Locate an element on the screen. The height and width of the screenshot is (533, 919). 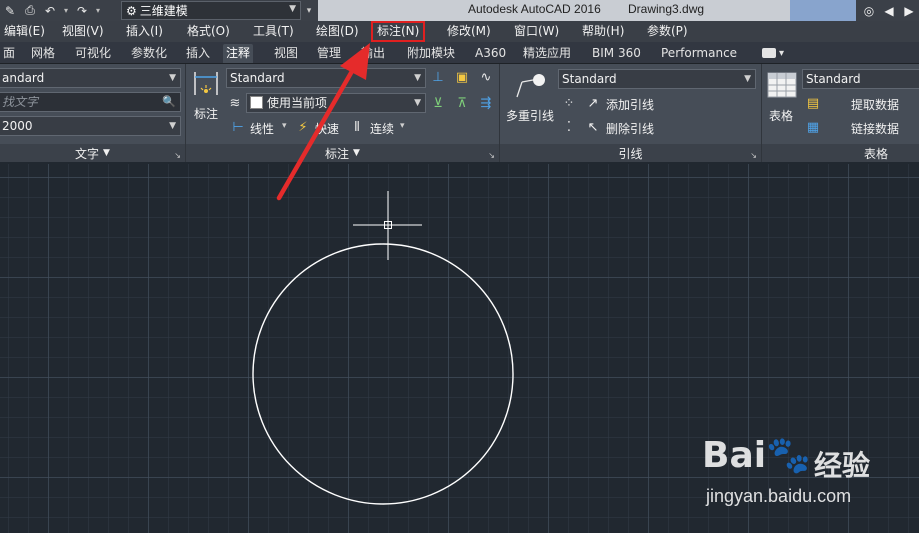
baidu-logo-text: Bai is located at coordinates (734, 455).